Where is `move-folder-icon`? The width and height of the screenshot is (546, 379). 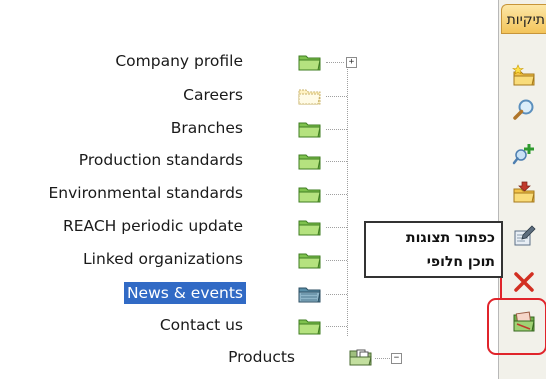
move-folder-icon is located at coordinates (524, 192).